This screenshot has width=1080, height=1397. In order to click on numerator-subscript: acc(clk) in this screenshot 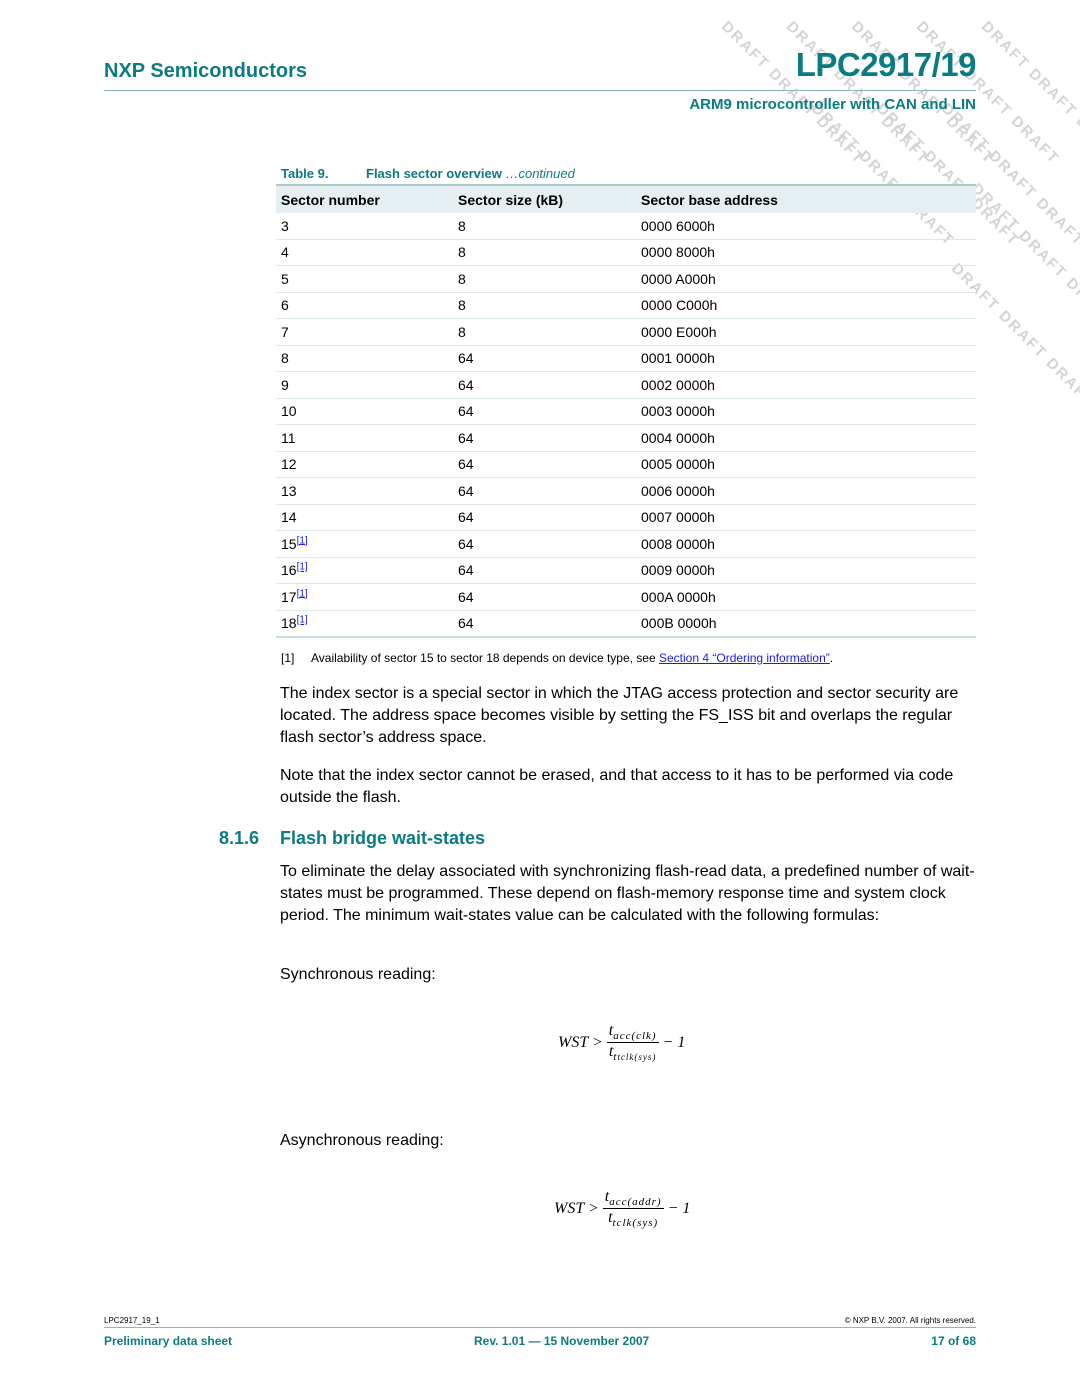, I will do `click(635, 1036)`.